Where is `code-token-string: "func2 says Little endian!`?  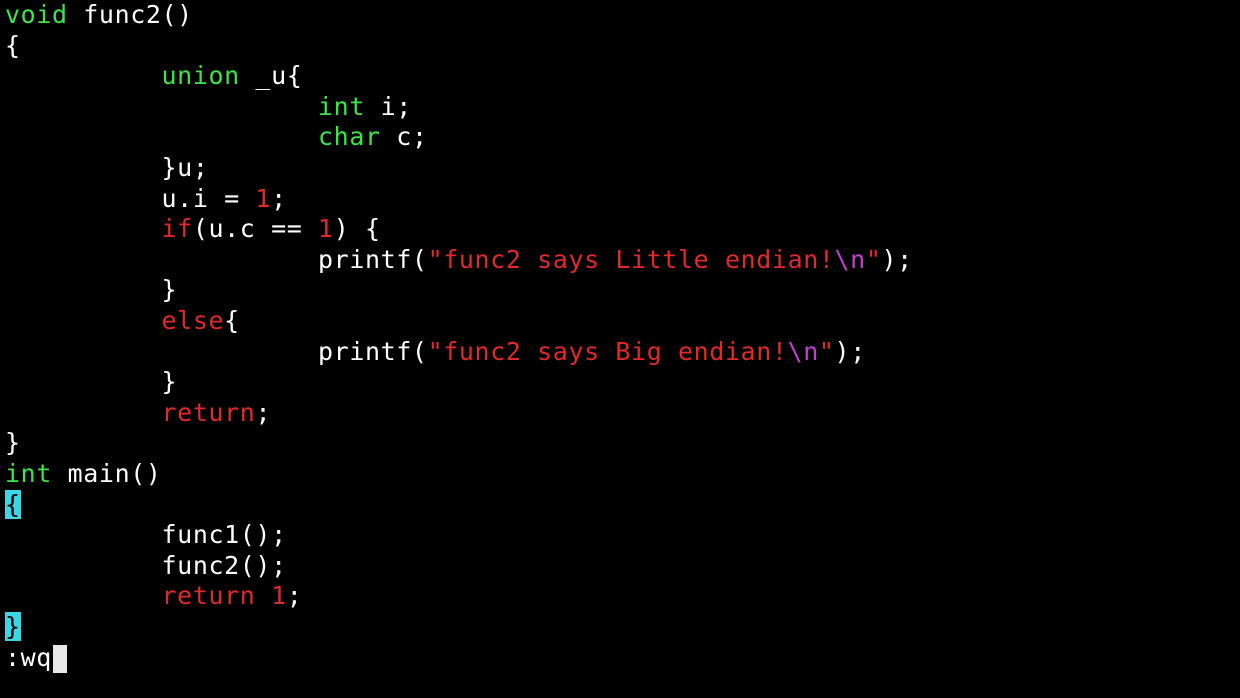 code-token-string: "func2 says Little endian! is located at coordinates (631, 259).